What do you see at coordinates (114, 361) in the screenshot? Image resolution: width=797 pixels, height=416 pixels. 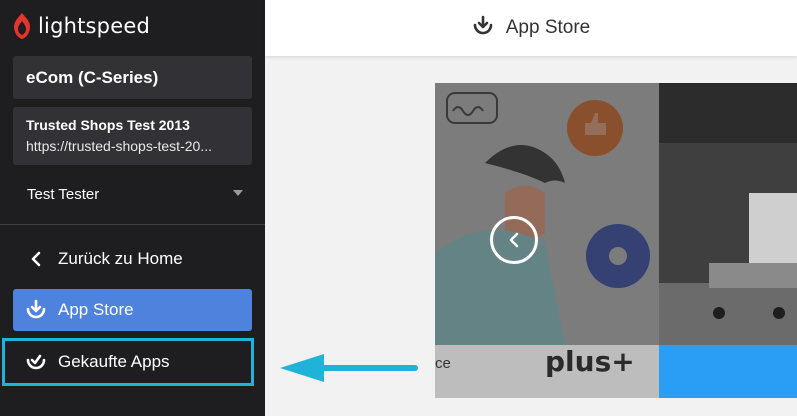 I see `nav-purchased-label: Gekaufte Apps` at bounding box center [114, 361].